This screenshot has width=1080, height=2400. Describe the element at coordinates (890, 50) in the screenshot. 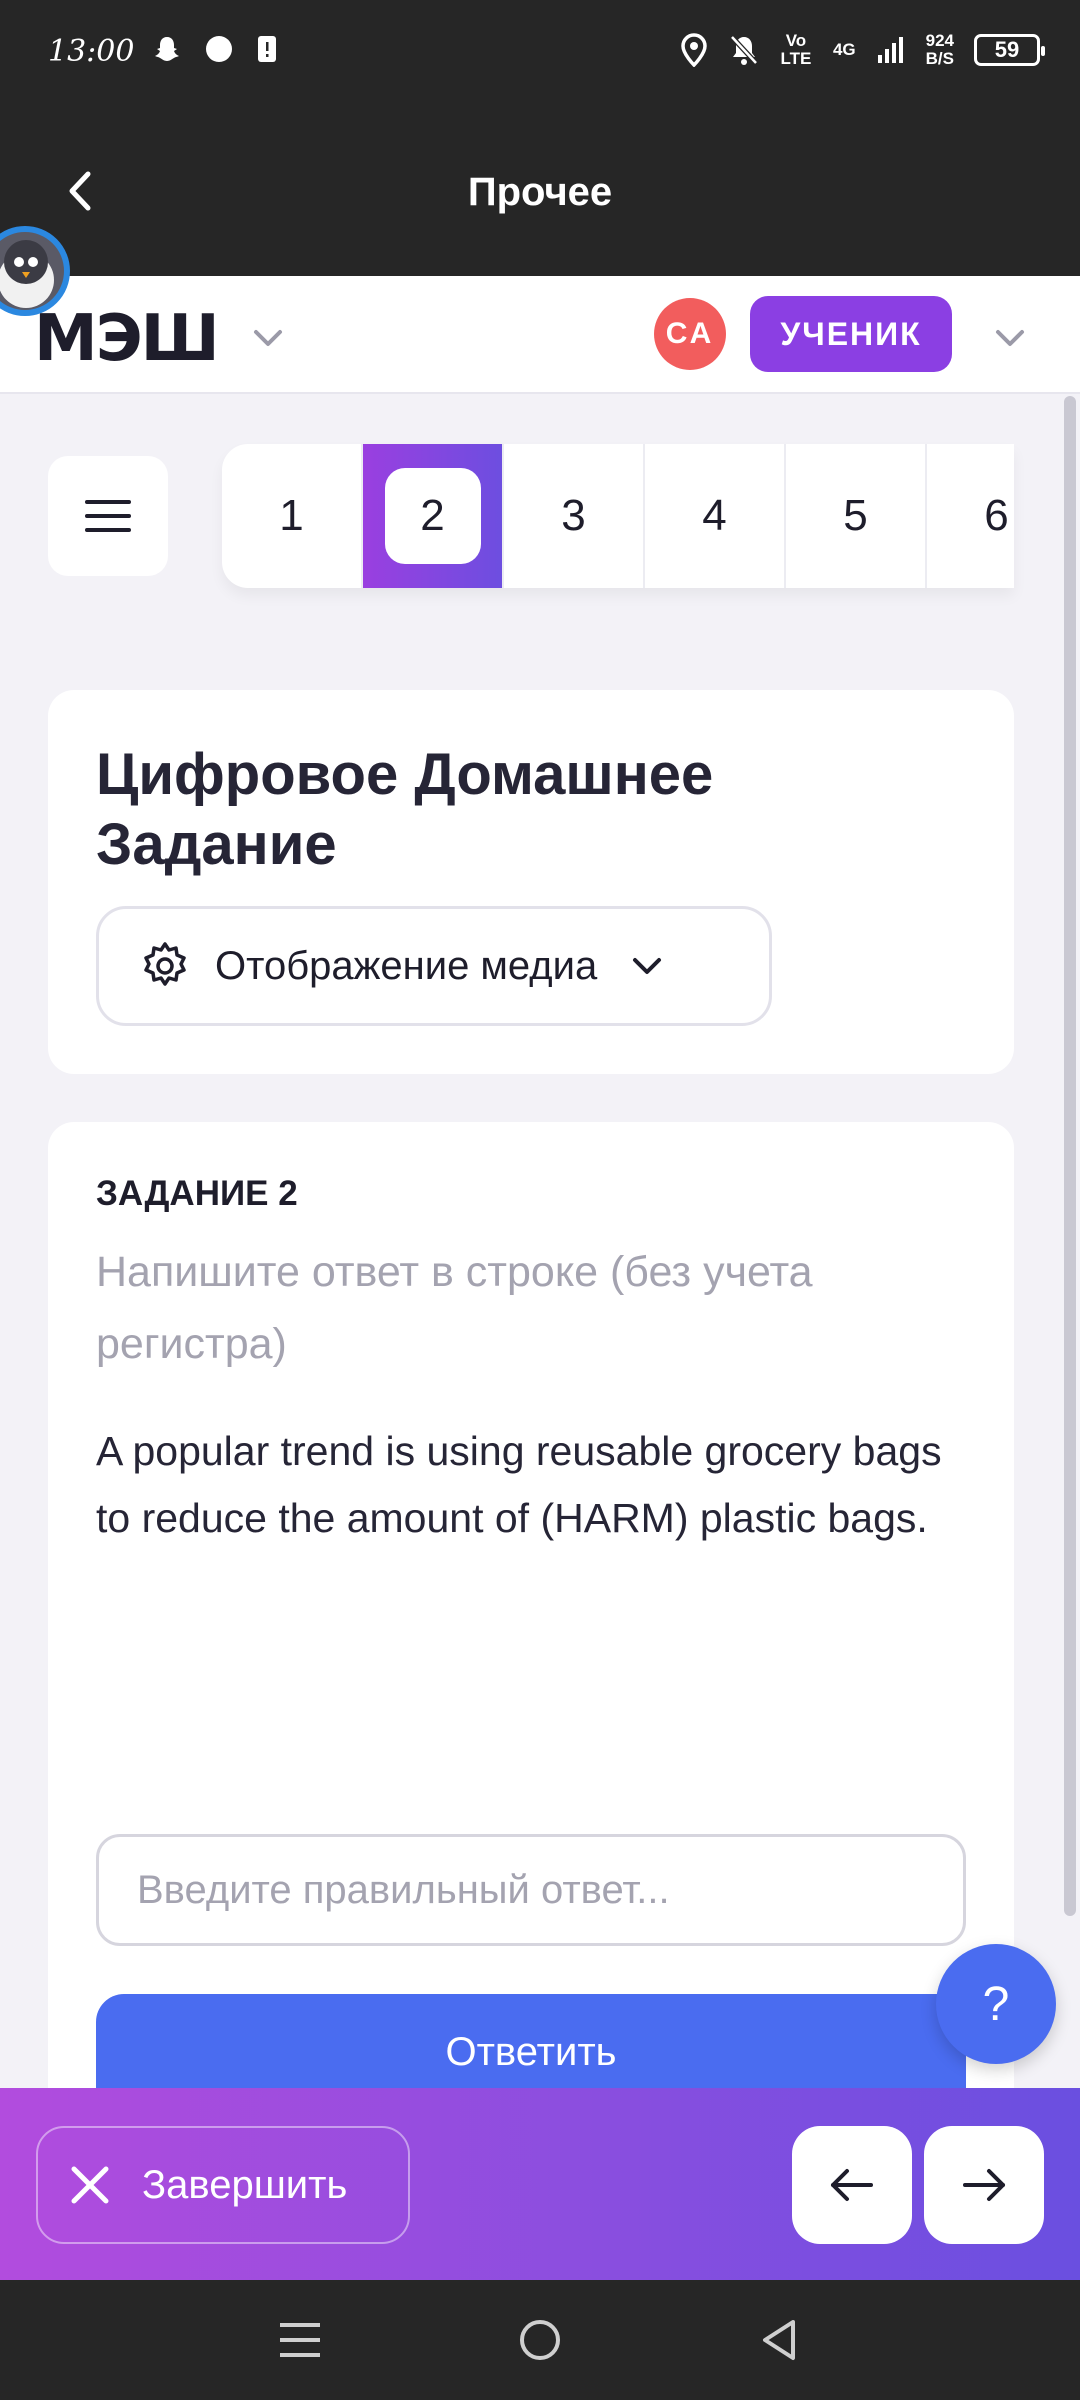

I see `signal-icon` at that location.